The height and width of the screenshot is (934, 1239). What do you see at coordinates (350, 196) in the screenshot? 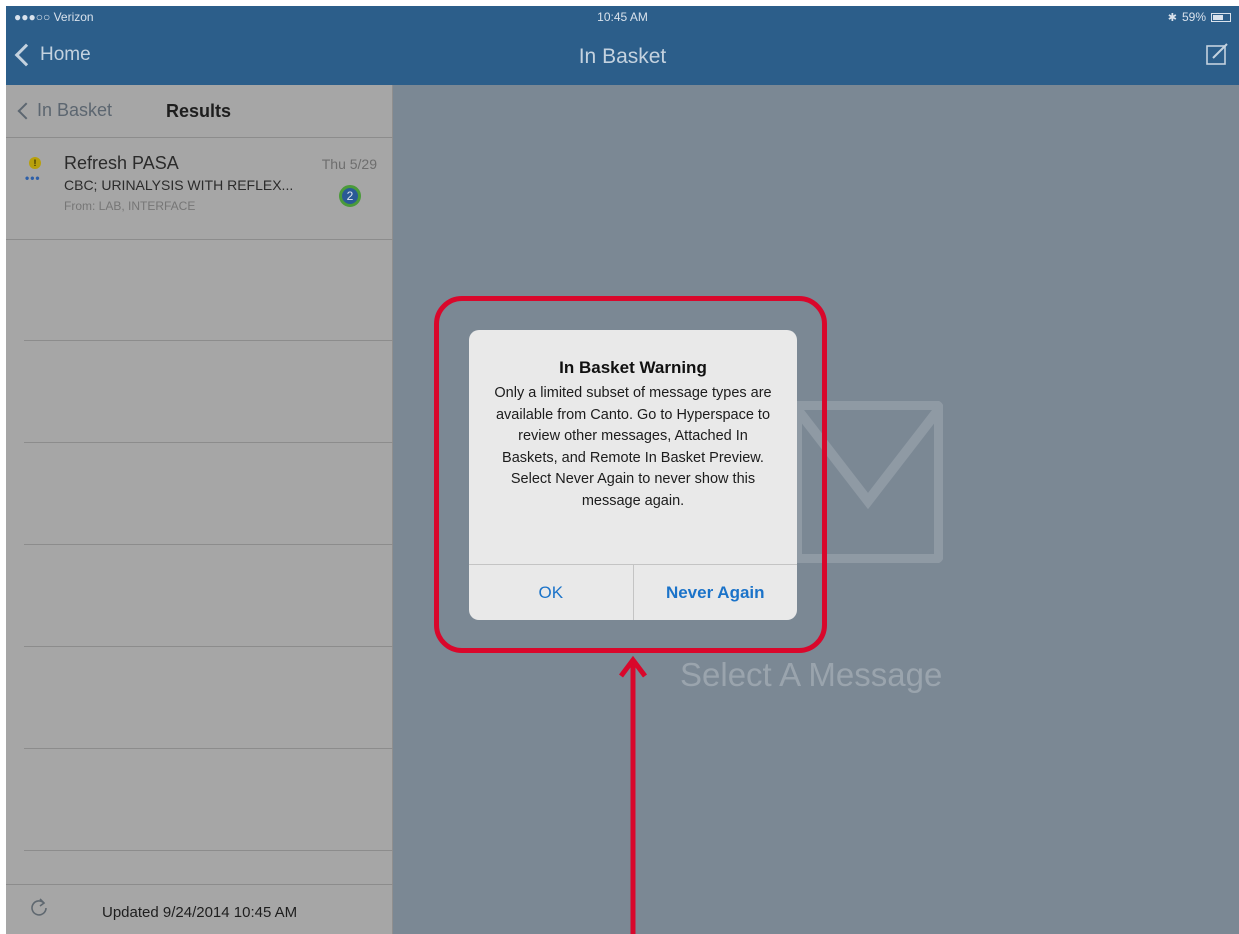
I see `message-count-badge: 2` at bounding box center [350, 196].